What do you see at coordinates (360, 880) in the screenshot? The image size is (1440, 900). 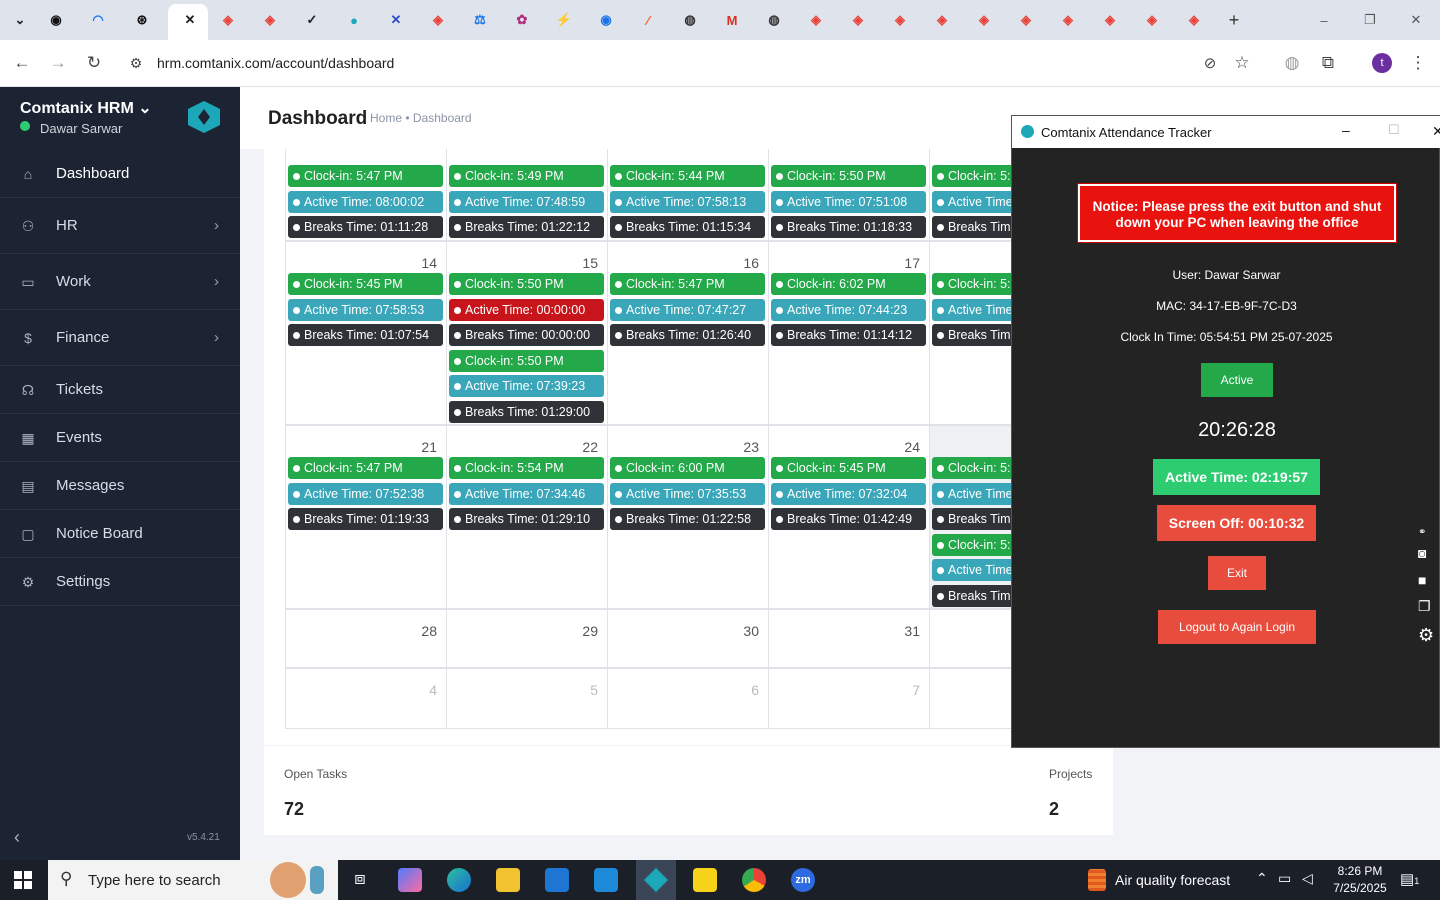 I see `task-view-icon: ⧈` at bounding box center [360, 880].